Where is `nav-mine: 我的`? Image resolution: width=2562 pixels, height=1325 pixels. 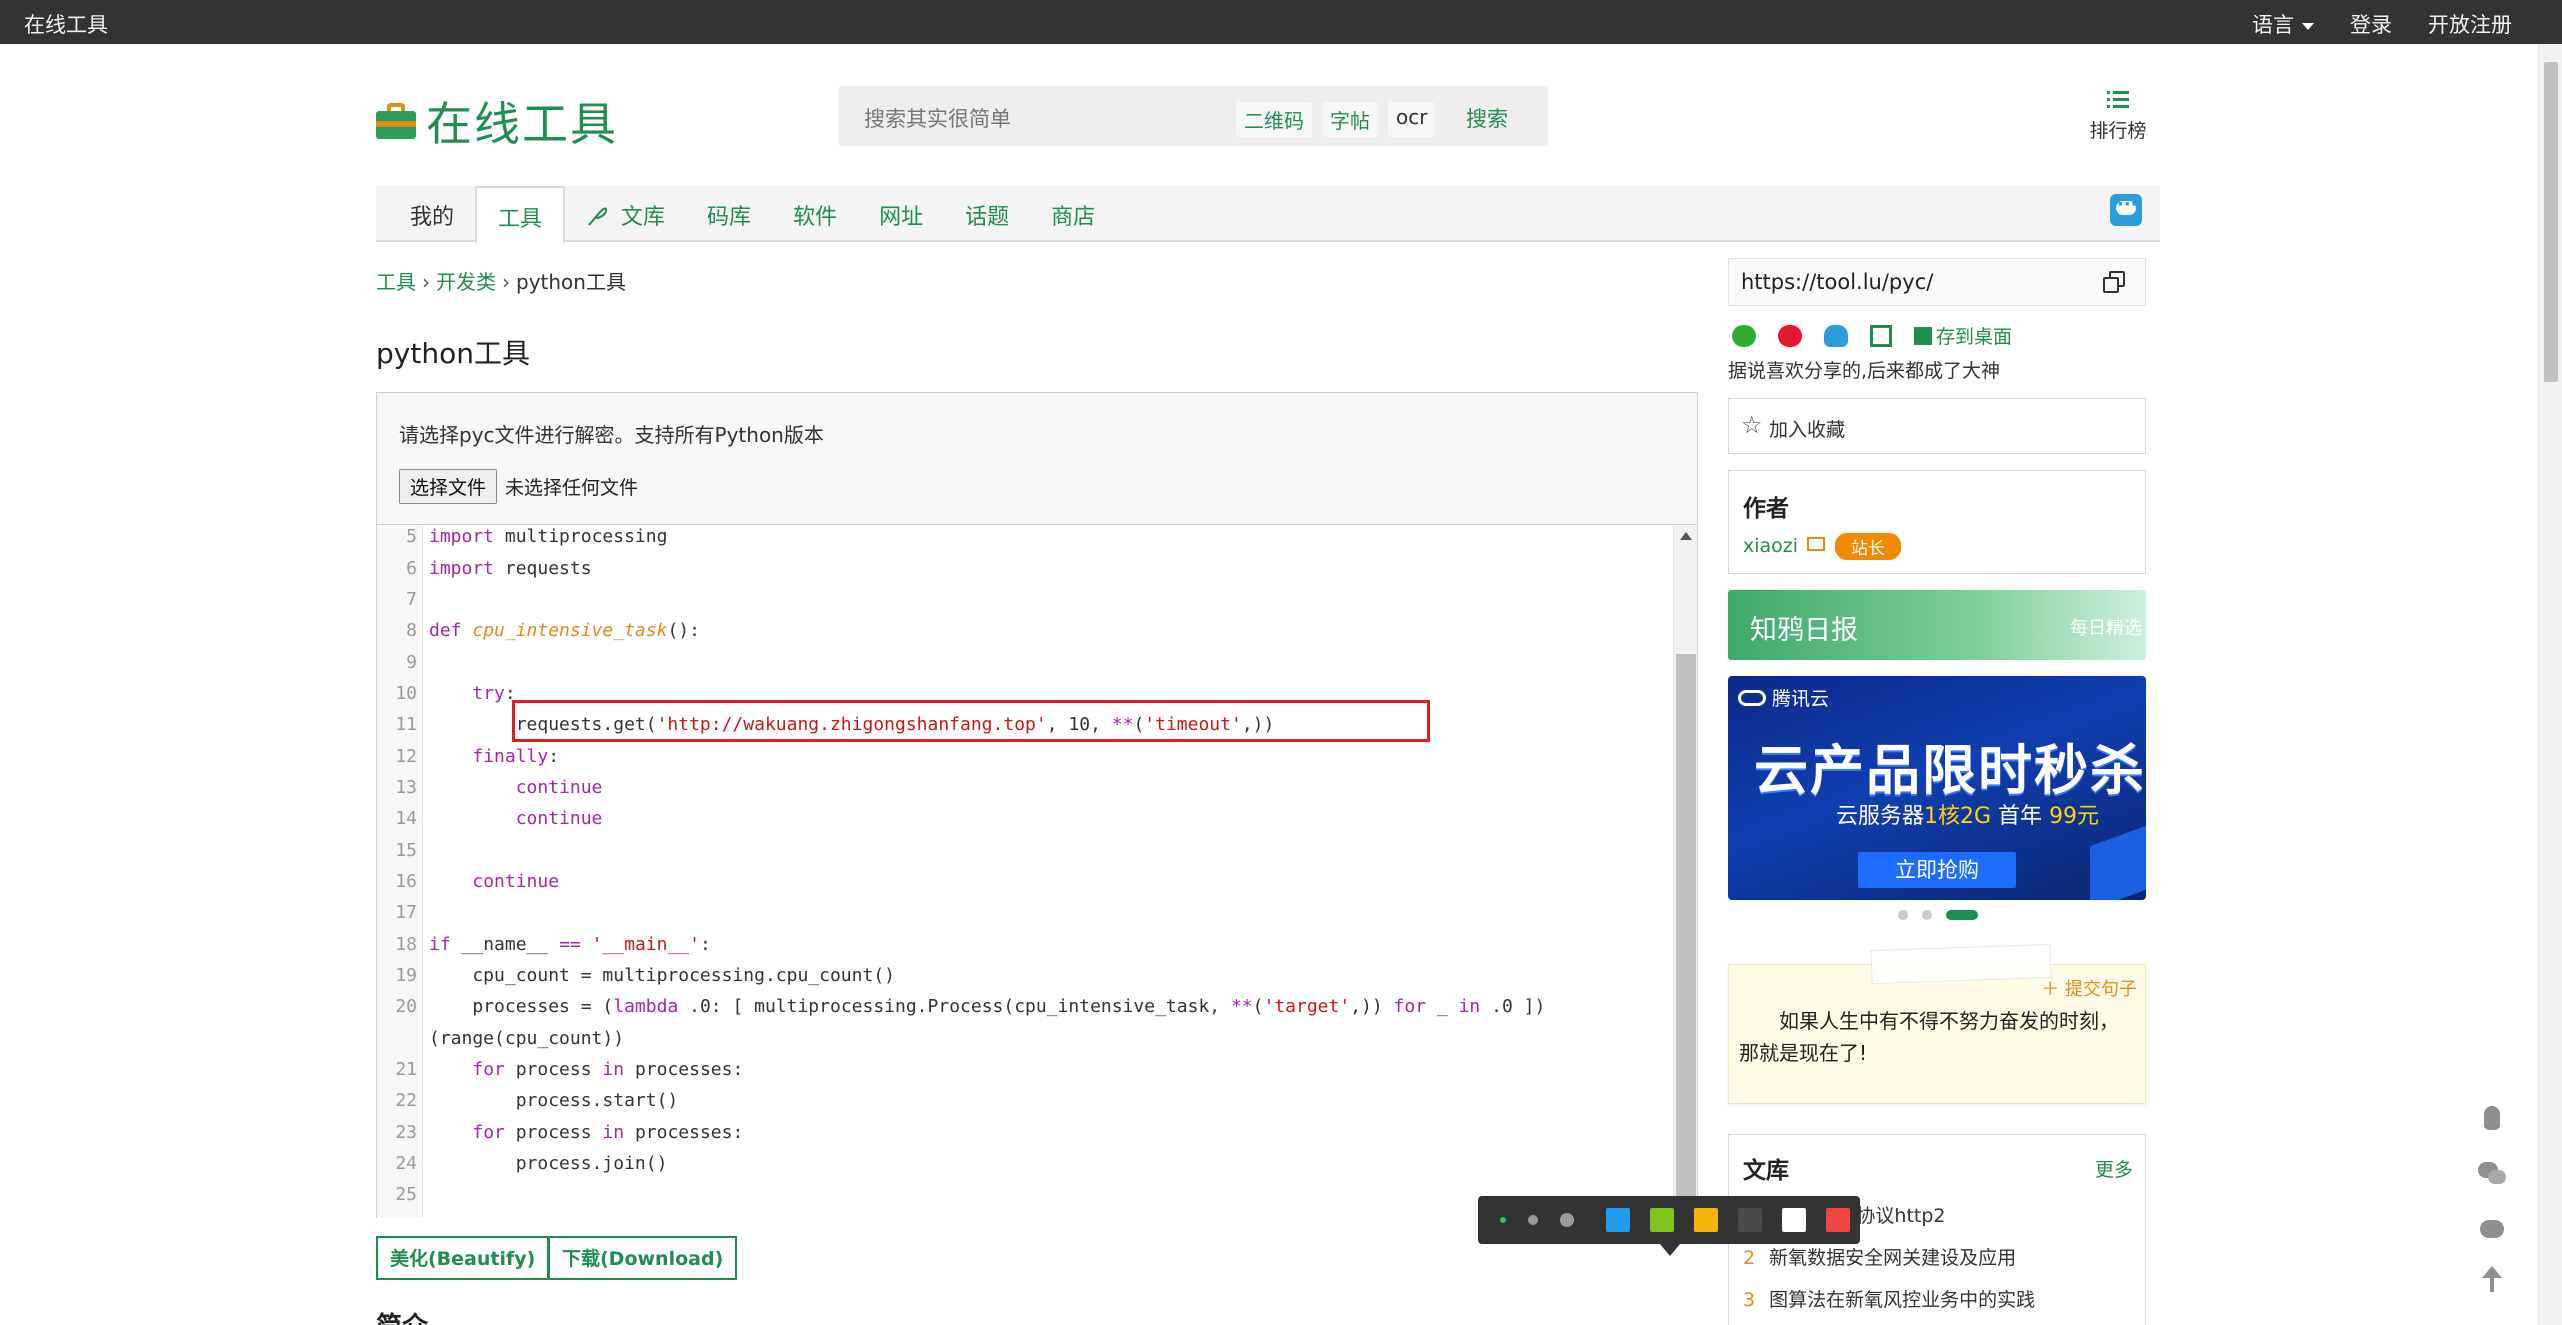
nav-mine: 我的 is located at coordinates (438, 214).